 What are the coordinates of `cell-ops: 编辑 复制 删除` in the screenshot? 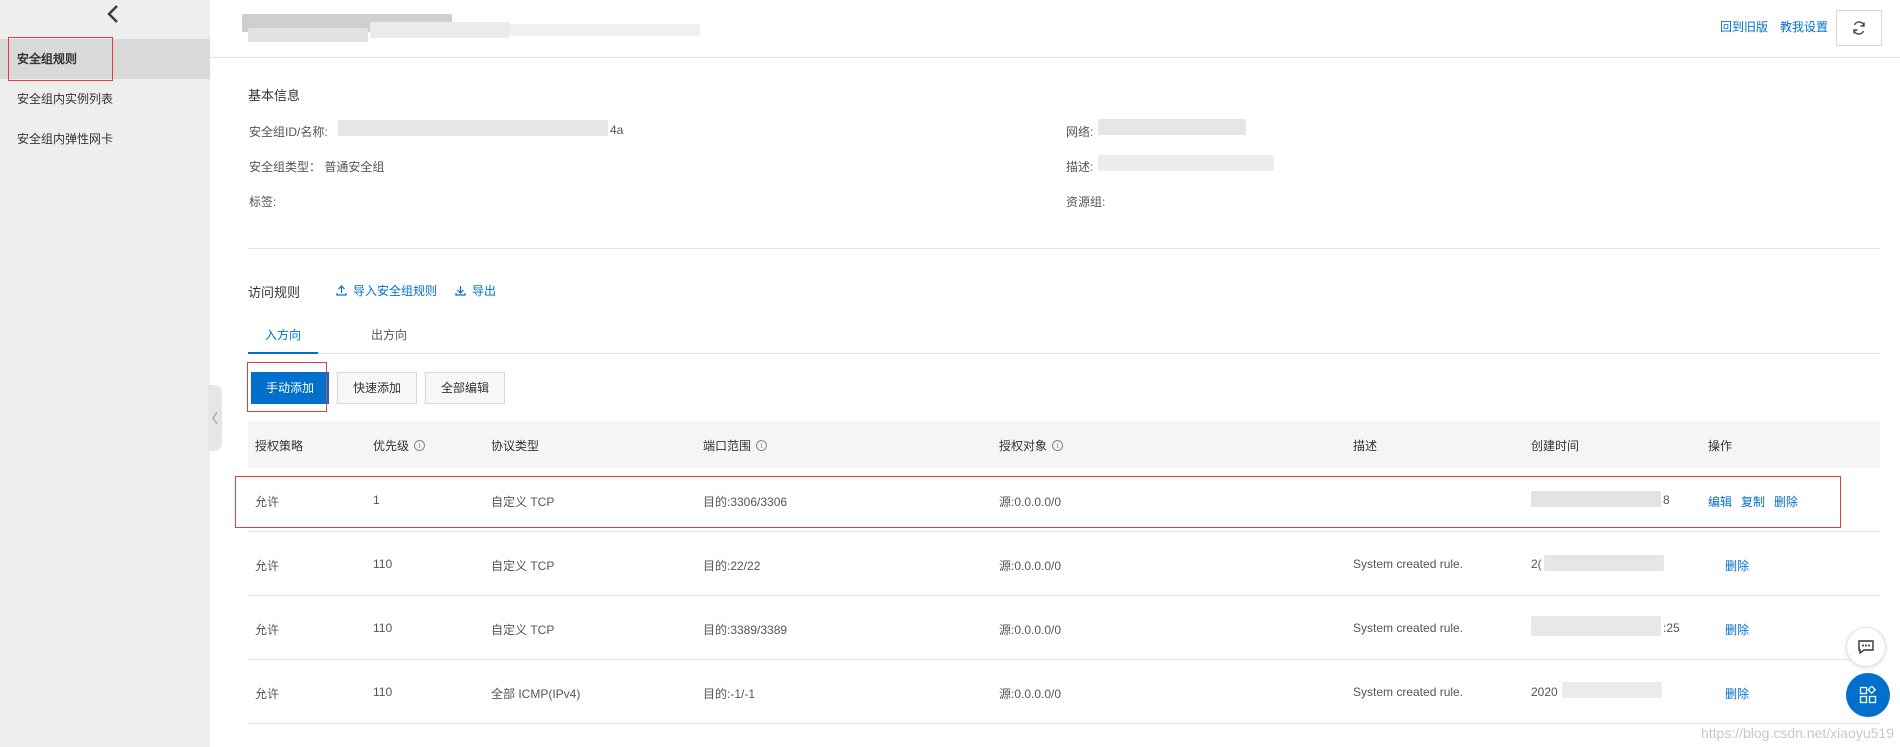 It's located at (1753, 501).